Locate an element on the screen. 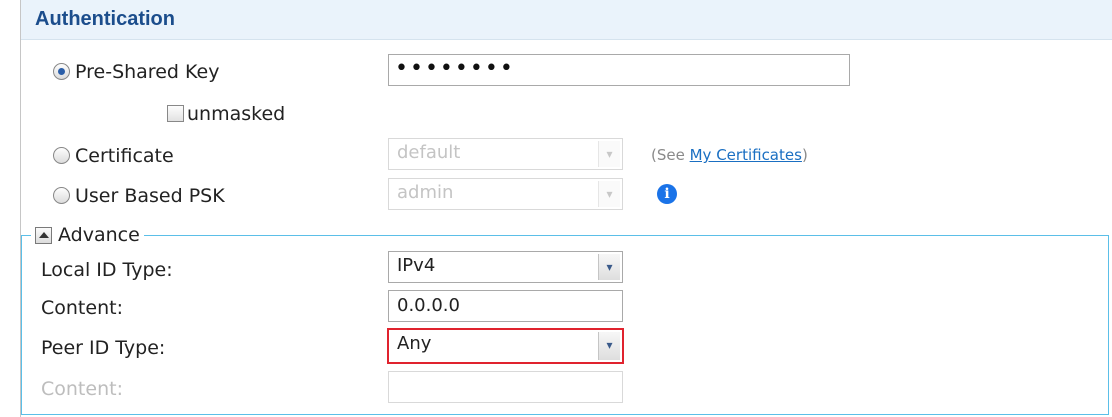  psk-input: •••••••• is located at coordinates (619, 70).